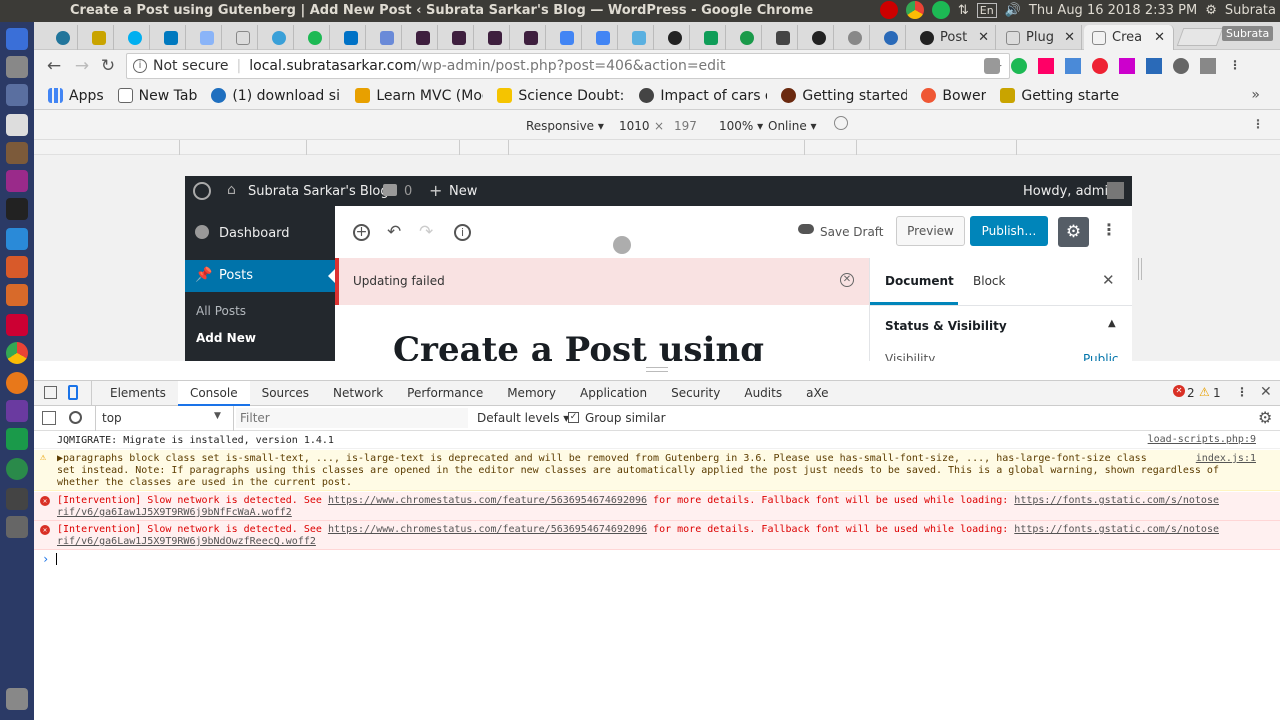  What do you see at coordinates (49, 418) in the screenshot?
I see `sidebar-toggle-icon` at bounding box center [49, 418].